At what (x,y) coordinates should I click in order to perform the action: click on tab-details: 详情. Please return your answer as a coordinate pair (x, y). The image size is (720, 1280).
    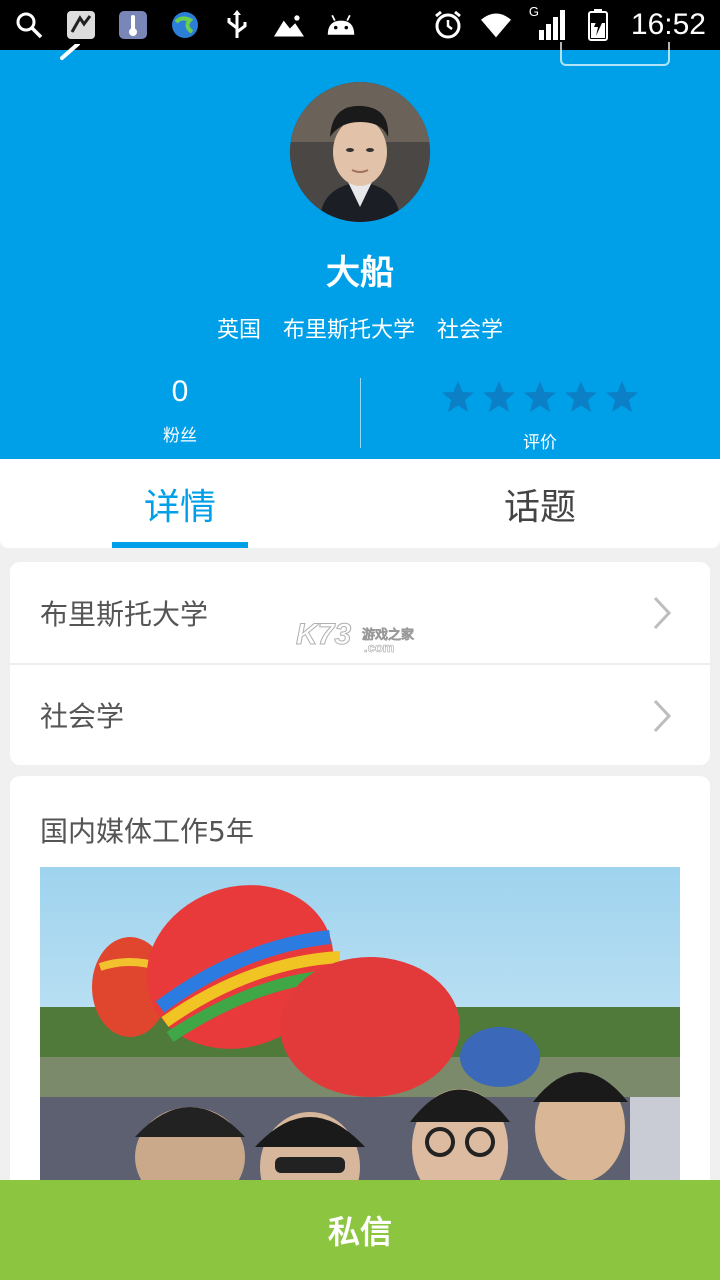
    Looking at the image, I should click on (180, 503).